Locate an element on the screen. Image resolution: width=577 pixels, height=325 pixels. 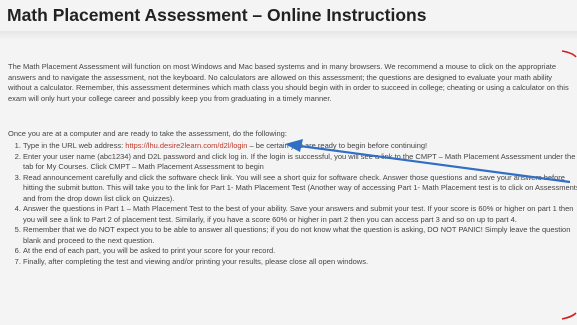
red-bracket-arc-bottom is located at coordinates (569, 316).